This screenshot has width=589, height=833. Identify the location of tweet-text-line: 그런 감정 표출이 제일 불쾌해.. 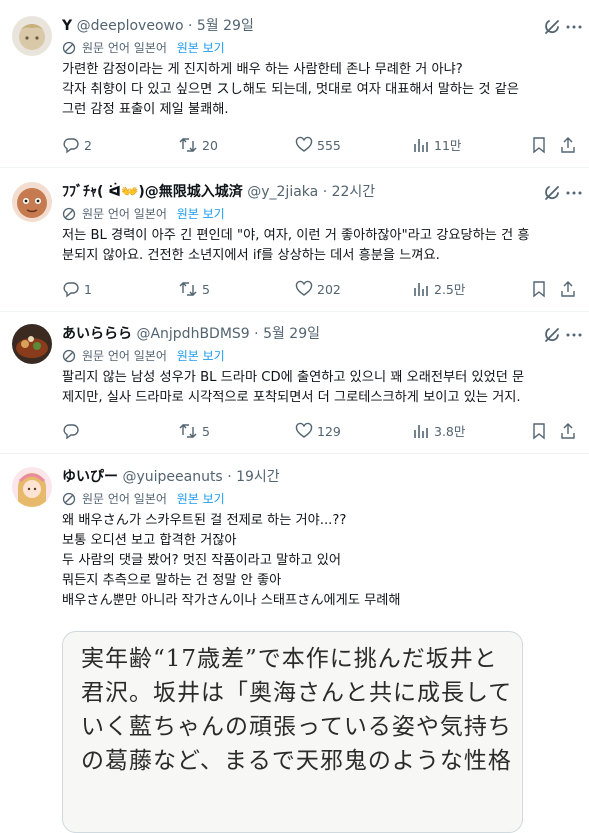
(145, 109).